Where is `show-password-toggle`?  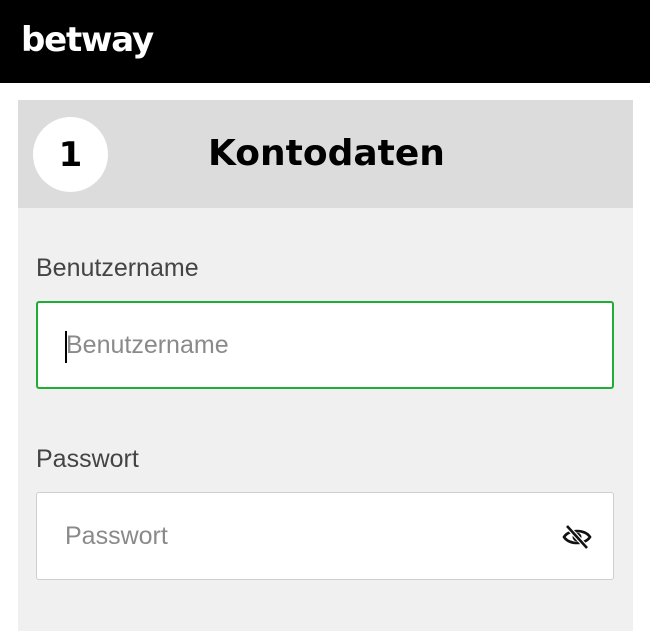 show-password-toggle is located at coordinates (577, 537).